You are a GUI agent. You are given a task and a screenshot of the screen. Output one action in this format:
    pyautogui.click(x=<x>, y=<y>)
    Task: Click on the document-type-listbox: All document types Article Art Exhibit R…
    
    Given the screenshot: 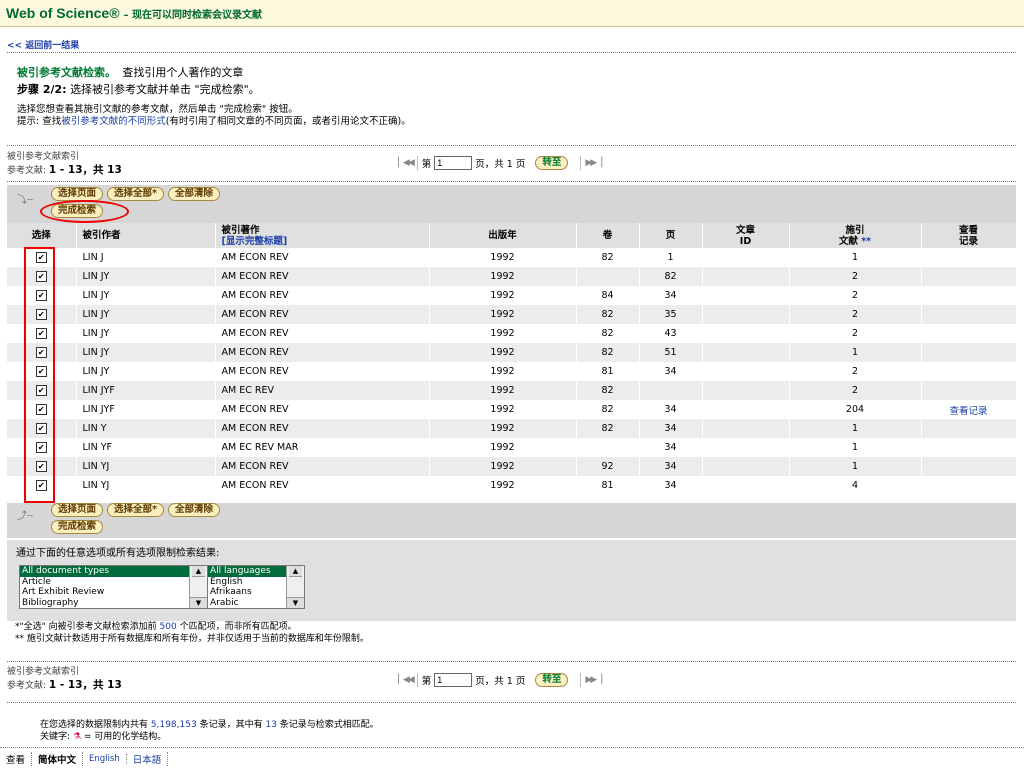 What is the action you would take?
    pyautogui.click(x=113, y=587)
    